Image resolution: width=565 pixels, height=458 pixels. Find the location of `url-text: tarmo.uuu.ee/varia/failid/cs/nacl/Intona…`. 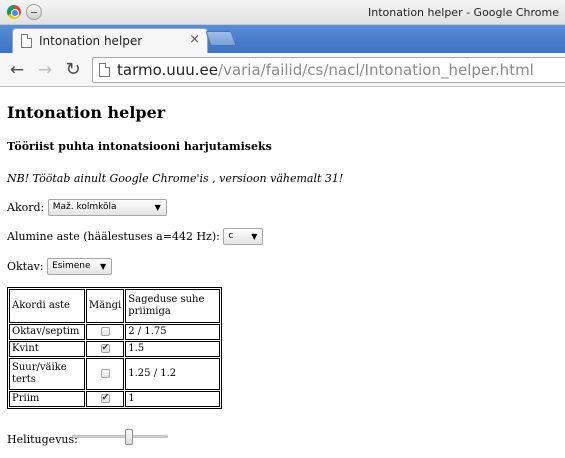

url-text: tarmo.uuu.ee/varia/failid/cs/nacl/Intona… is located at coordinates (325, 70).